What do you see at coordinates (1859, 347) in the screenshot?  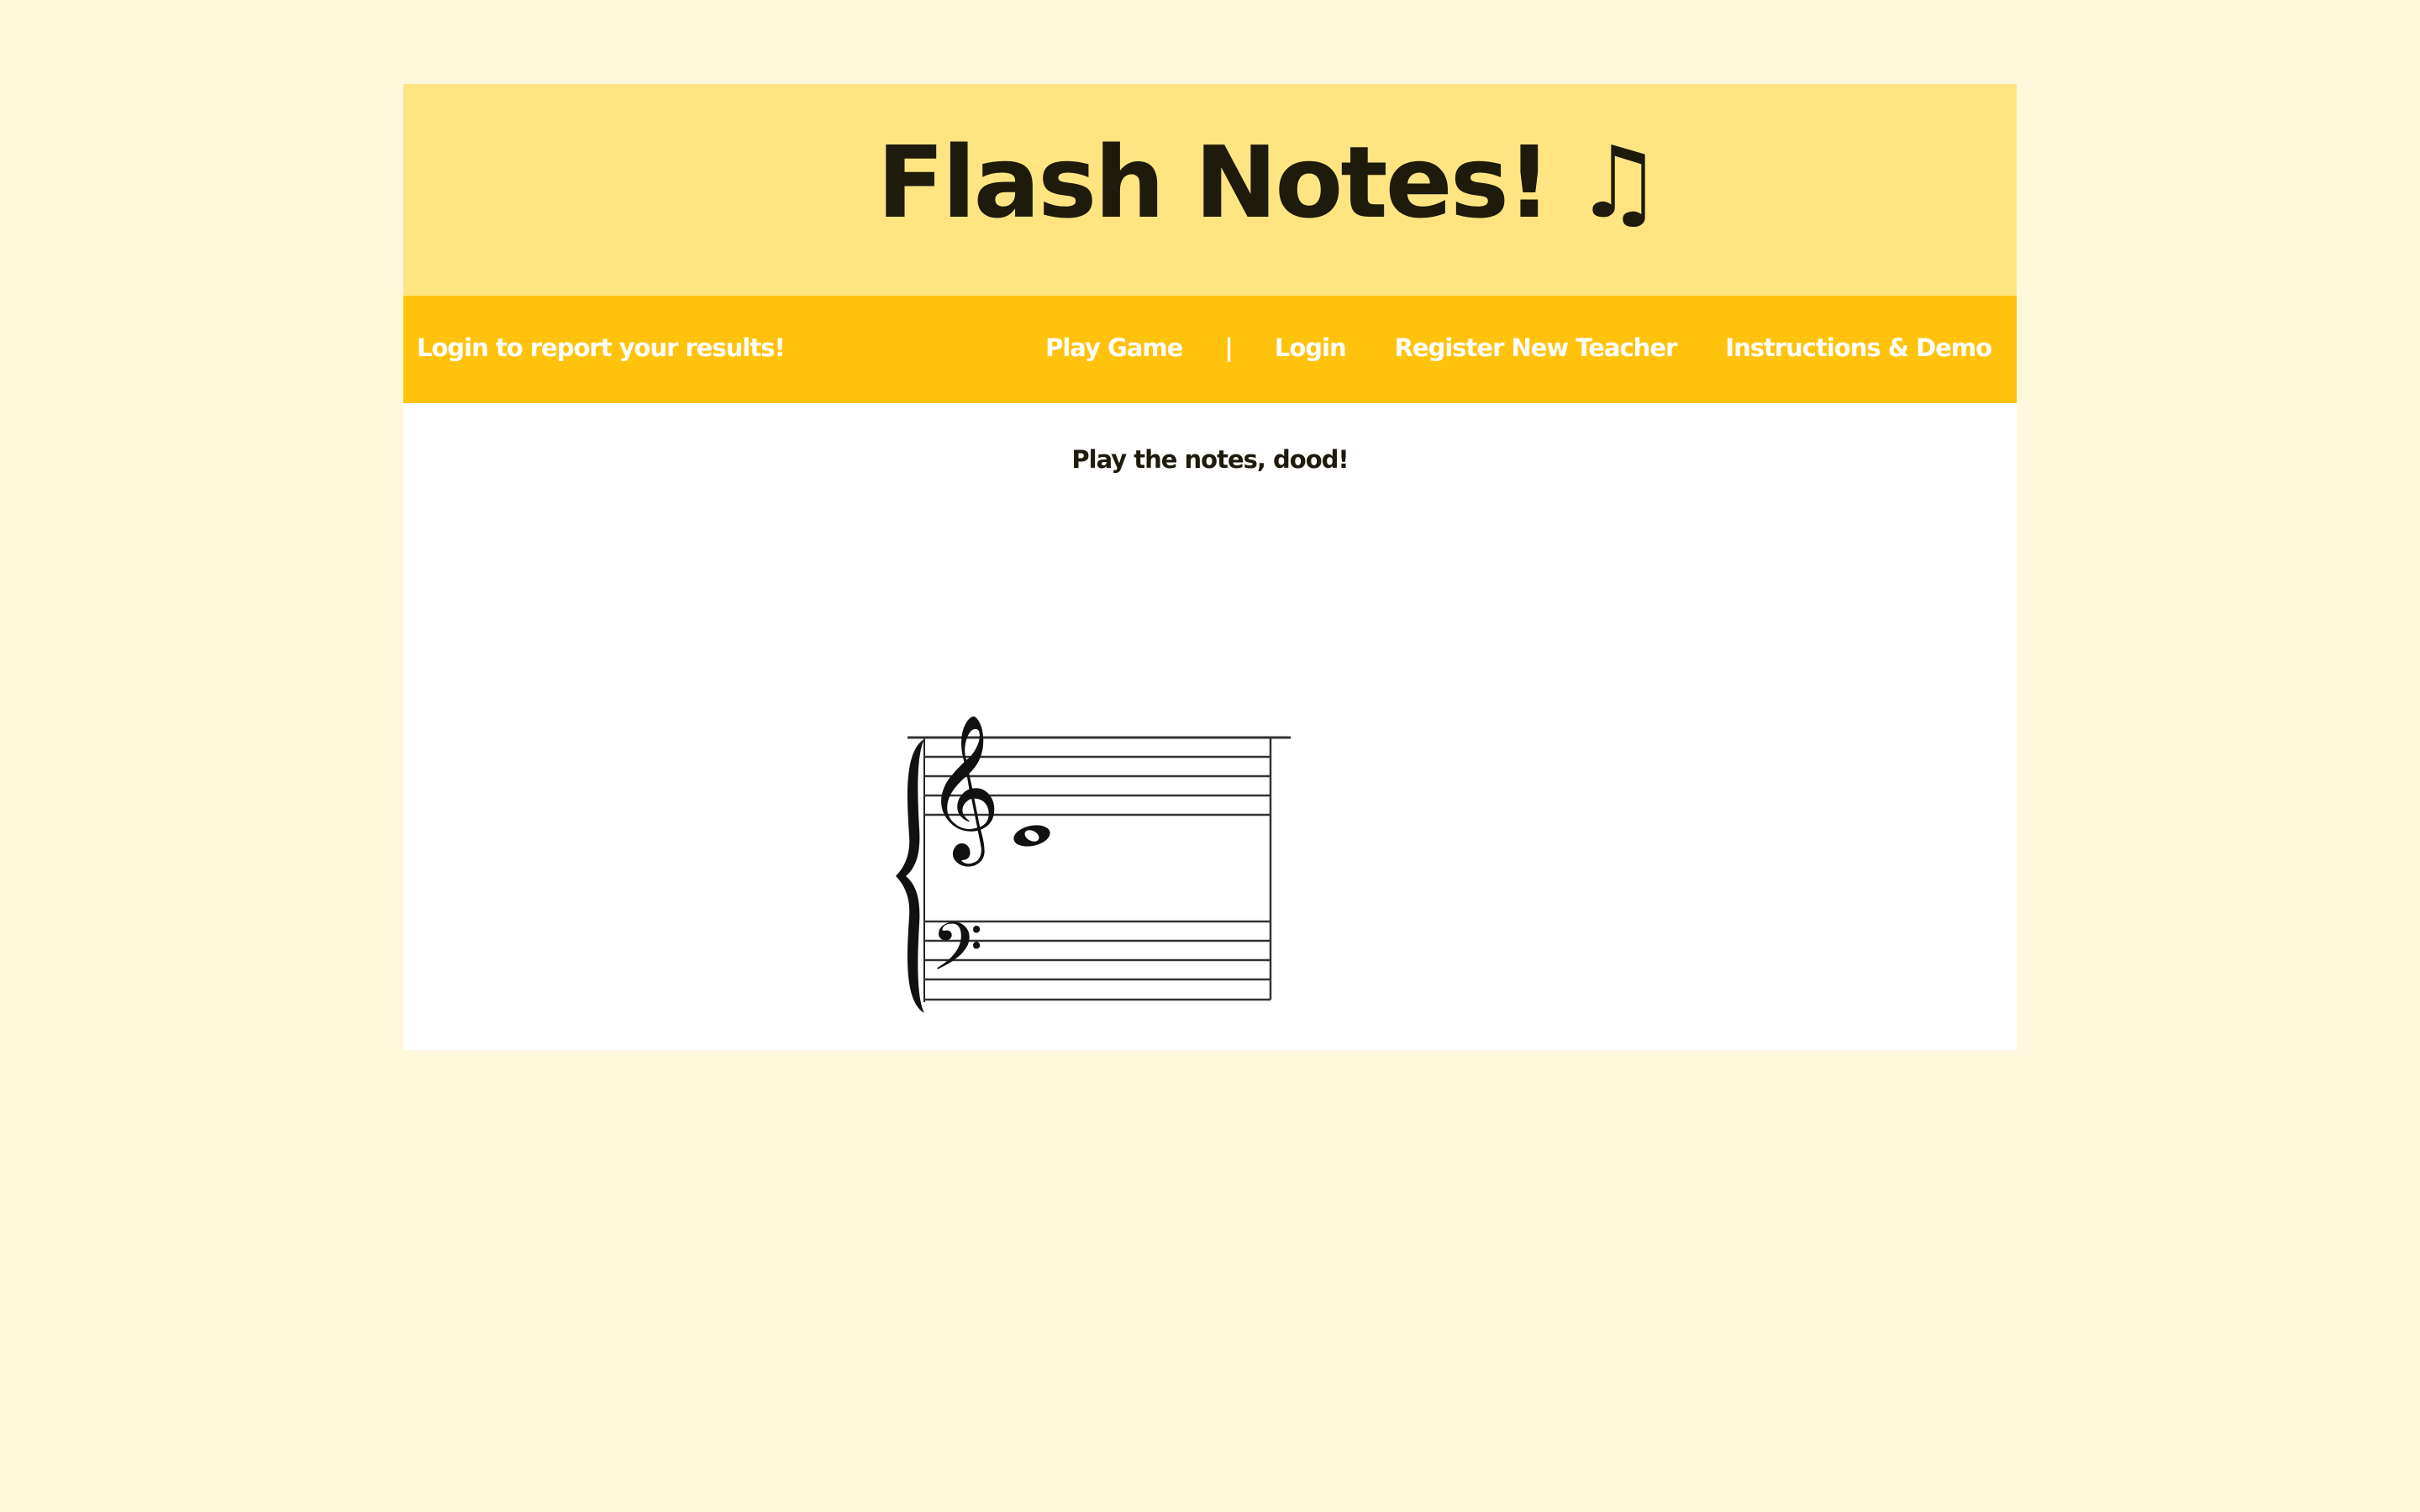 I see `nav-instructions-demo: Instructions & Demo` at bounding box center [1859, 347].